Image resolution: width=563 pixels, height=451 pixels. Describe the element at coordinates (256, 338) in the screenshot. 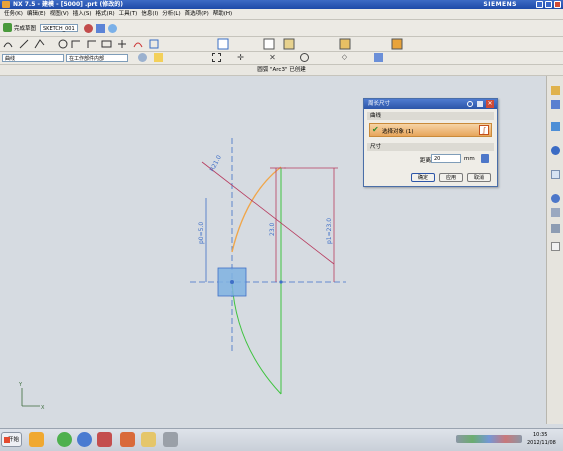

I see `sketch-curve-lower` at that location.